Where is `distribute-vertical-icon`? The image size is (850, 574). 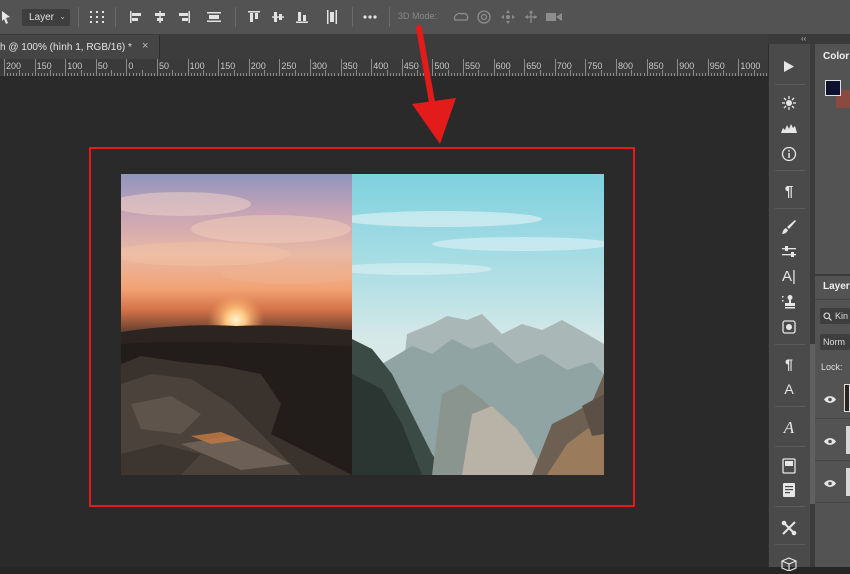
distribute-vertical-icon is located at coordinates (332, 17).